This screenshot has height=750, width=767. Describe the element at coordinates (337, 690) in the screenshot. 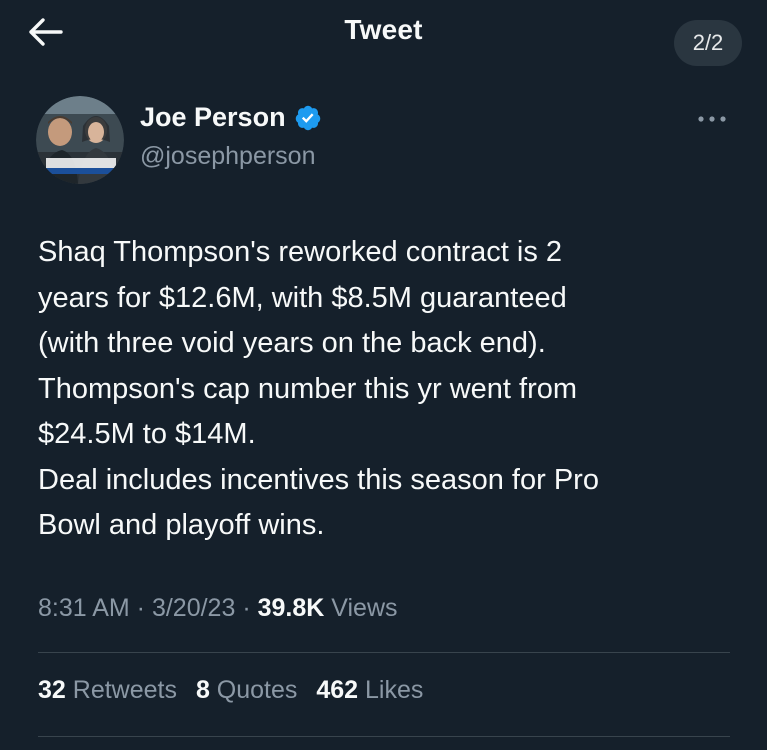

I see `likes-count: 462` at that location.